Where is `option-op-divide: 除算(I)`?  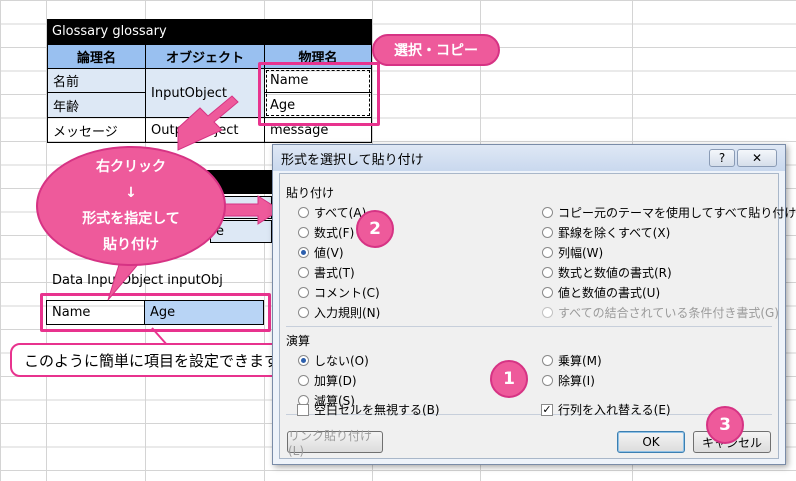 option-op-divide: 除算(I) is located at coordinates (568, 380).